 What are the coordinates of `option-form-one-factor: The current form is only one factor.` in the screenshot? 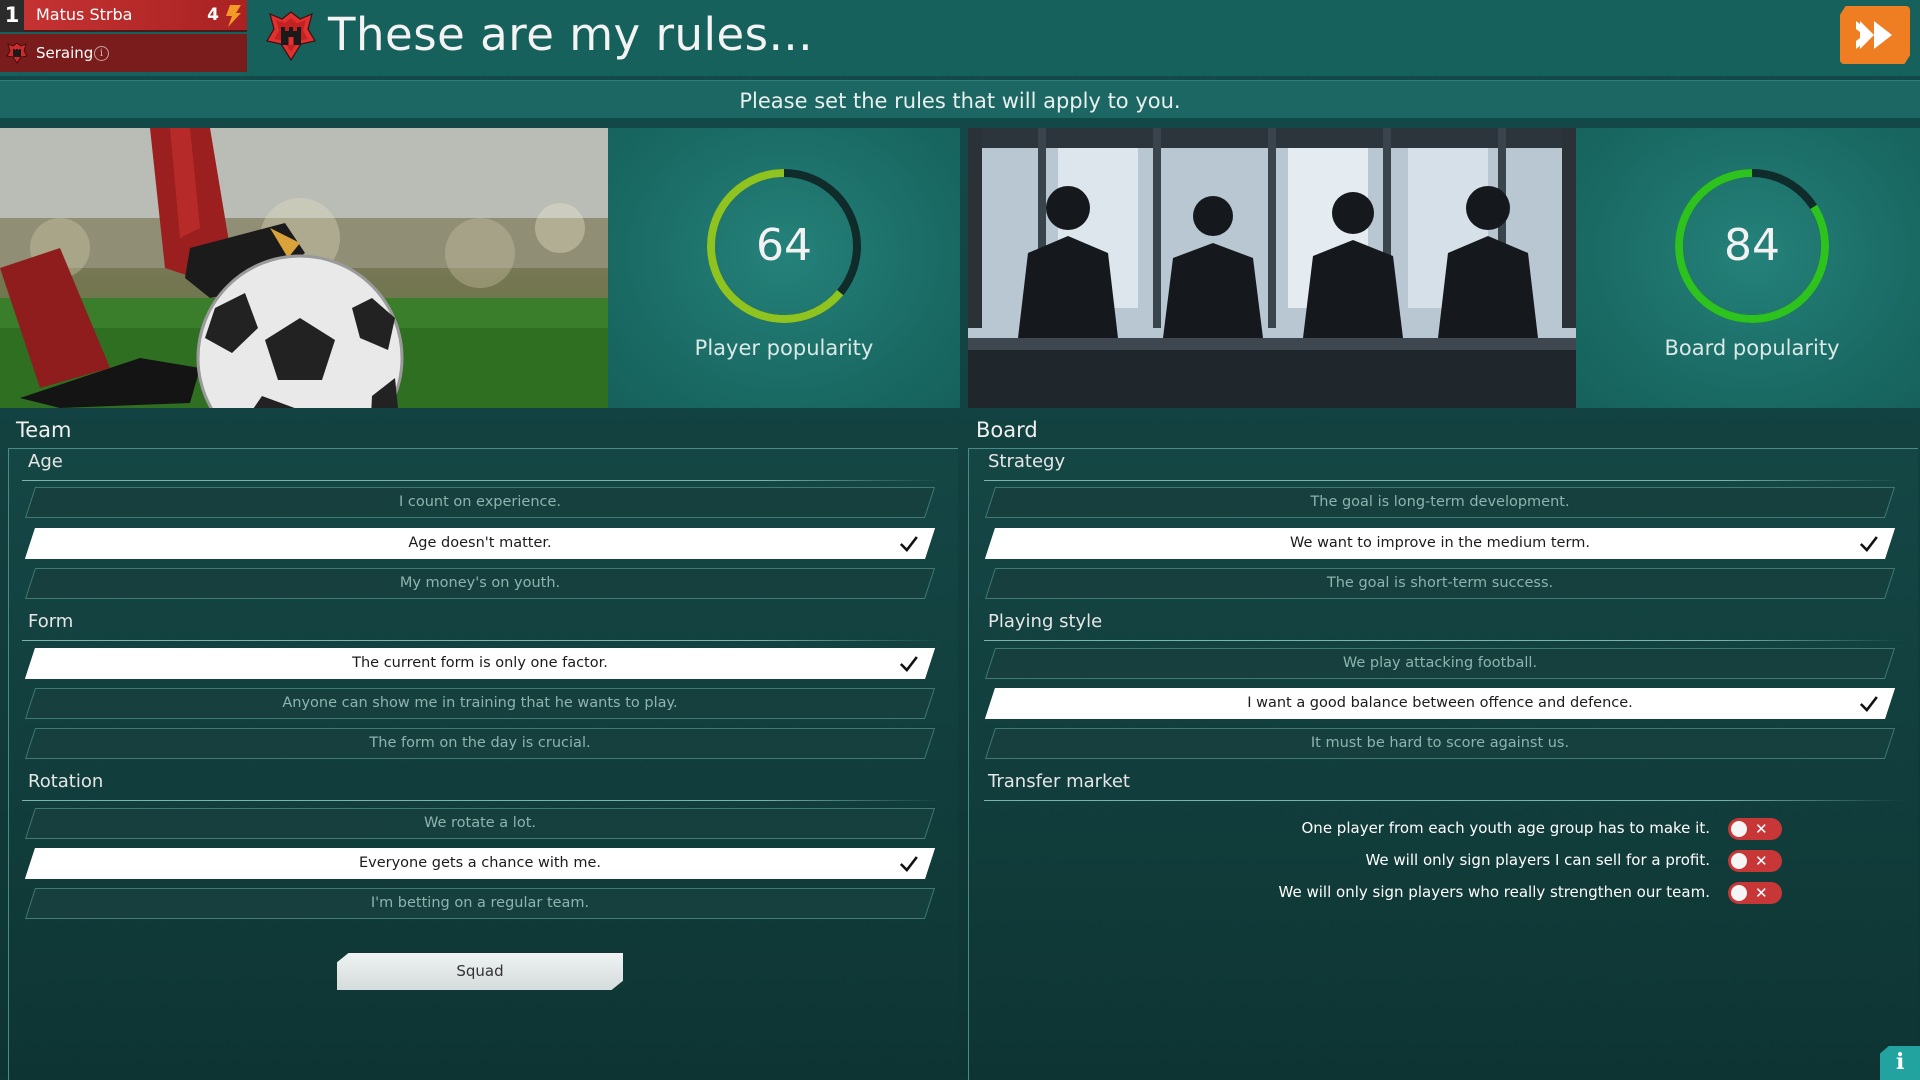 It's located at (480, 663).